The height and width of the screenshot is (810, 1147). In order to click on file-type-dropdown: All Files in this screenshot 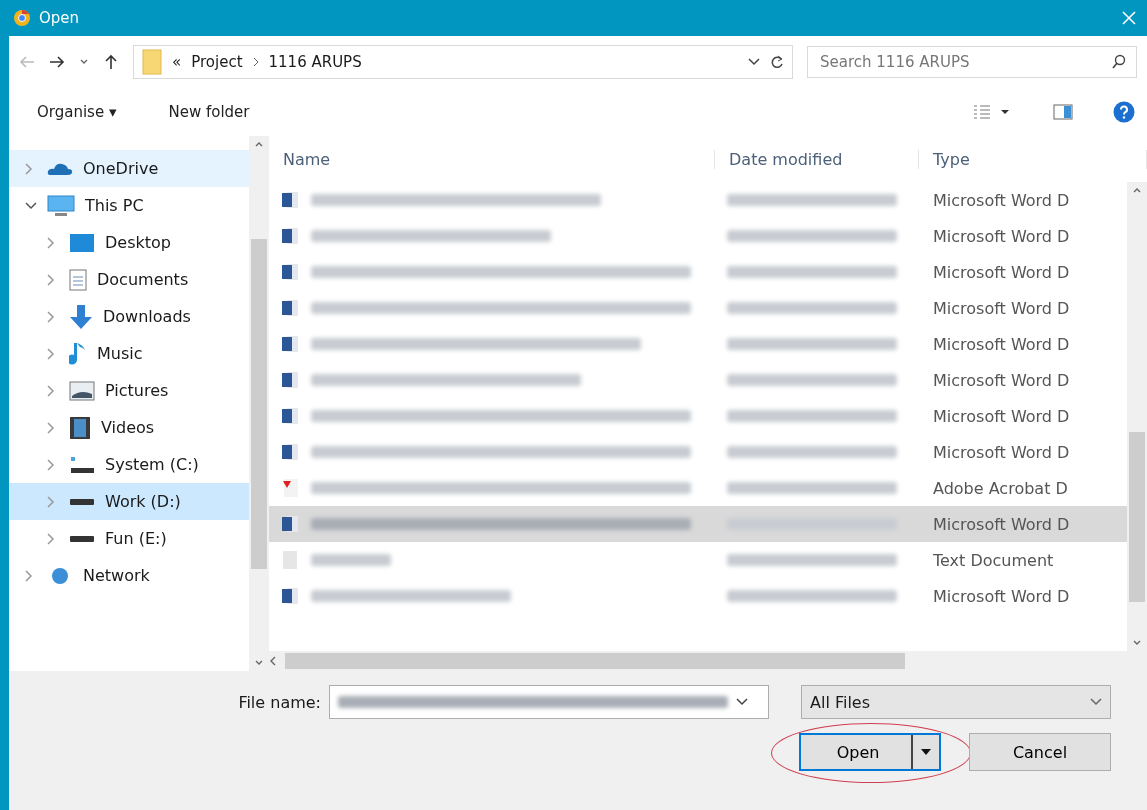, I will do `click(956, 702)`.